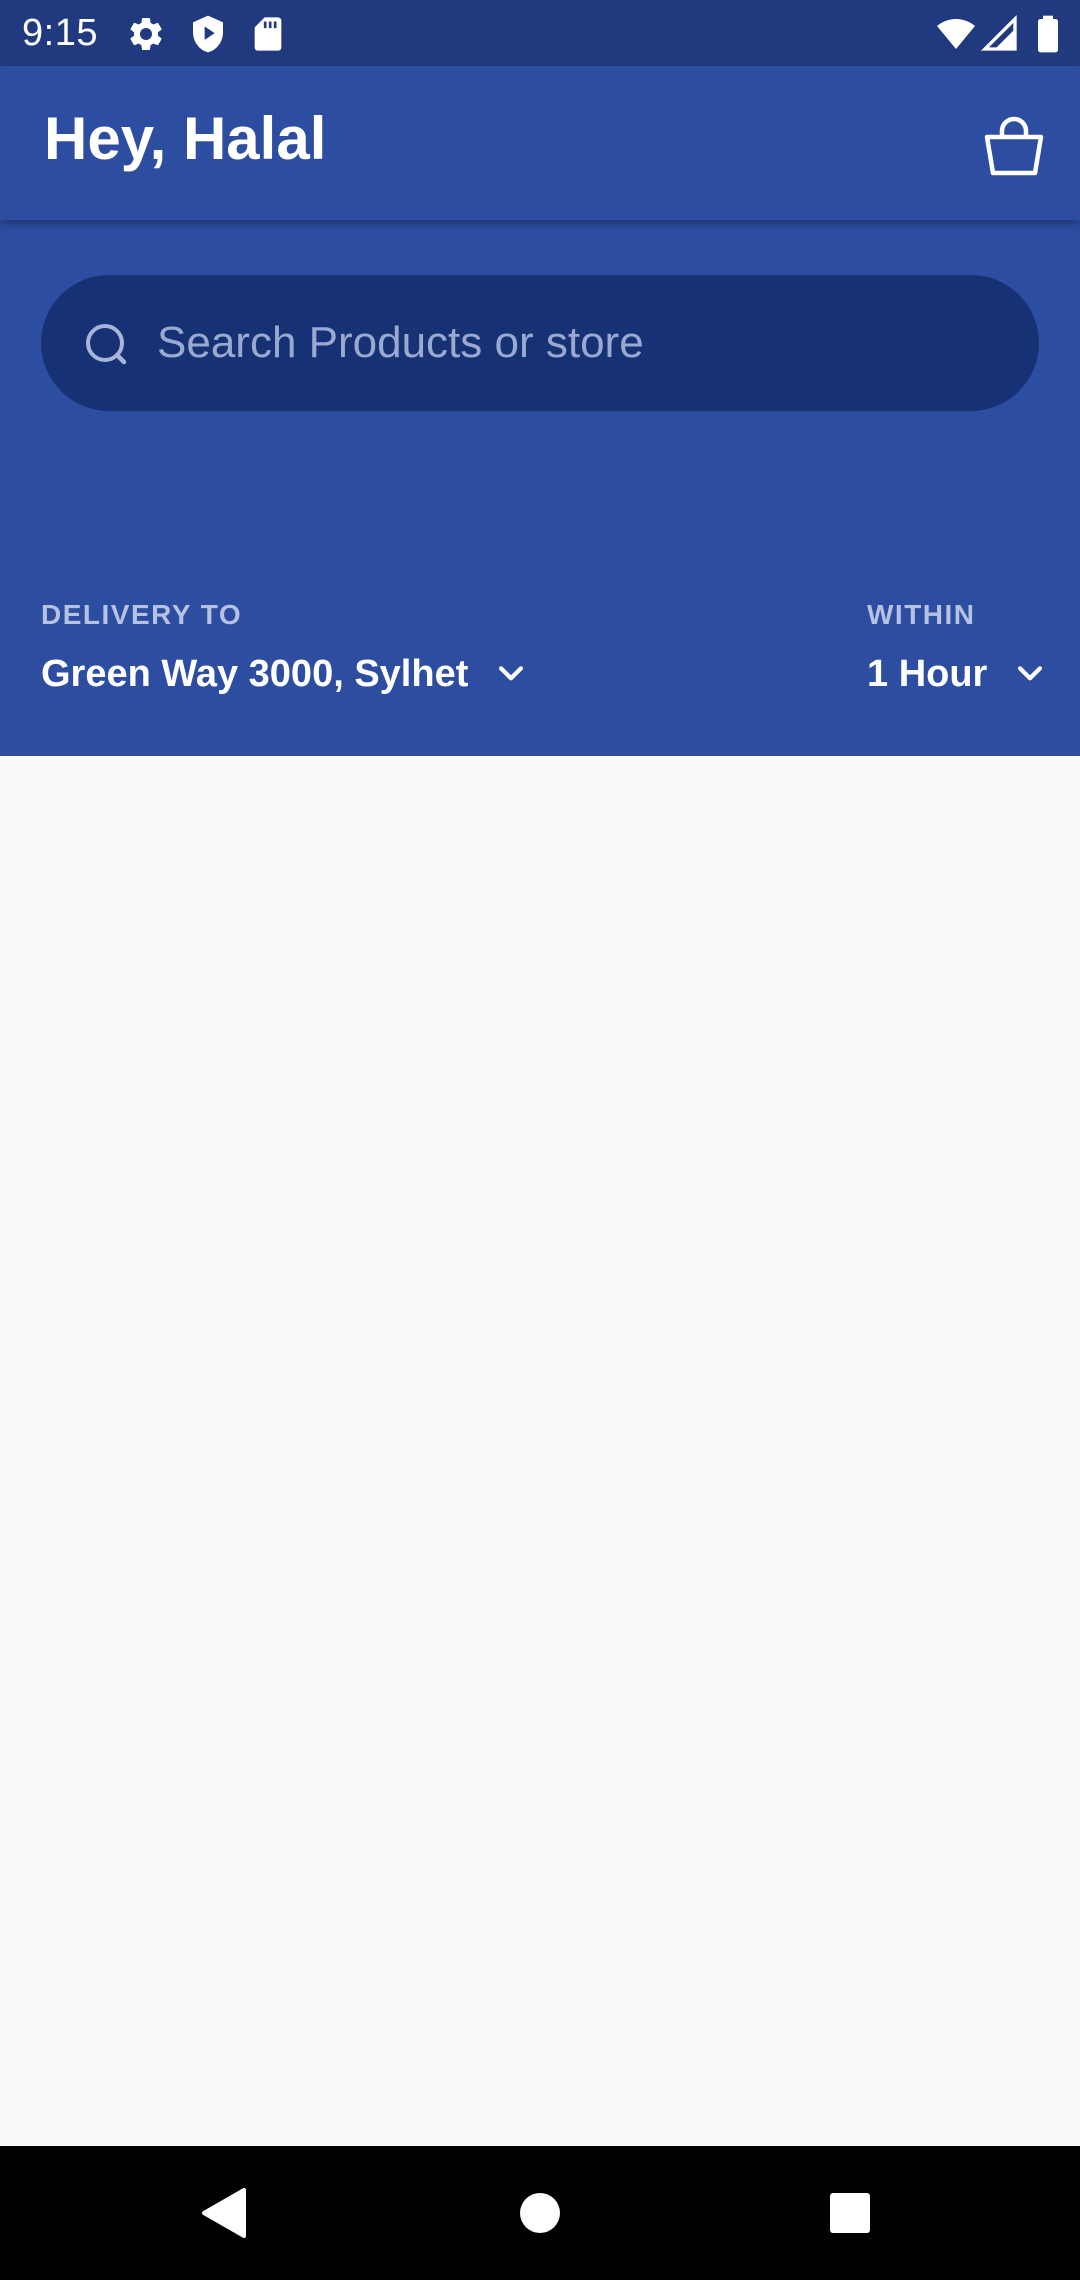  I want to click on navigation-bar, so click(540, 2213).